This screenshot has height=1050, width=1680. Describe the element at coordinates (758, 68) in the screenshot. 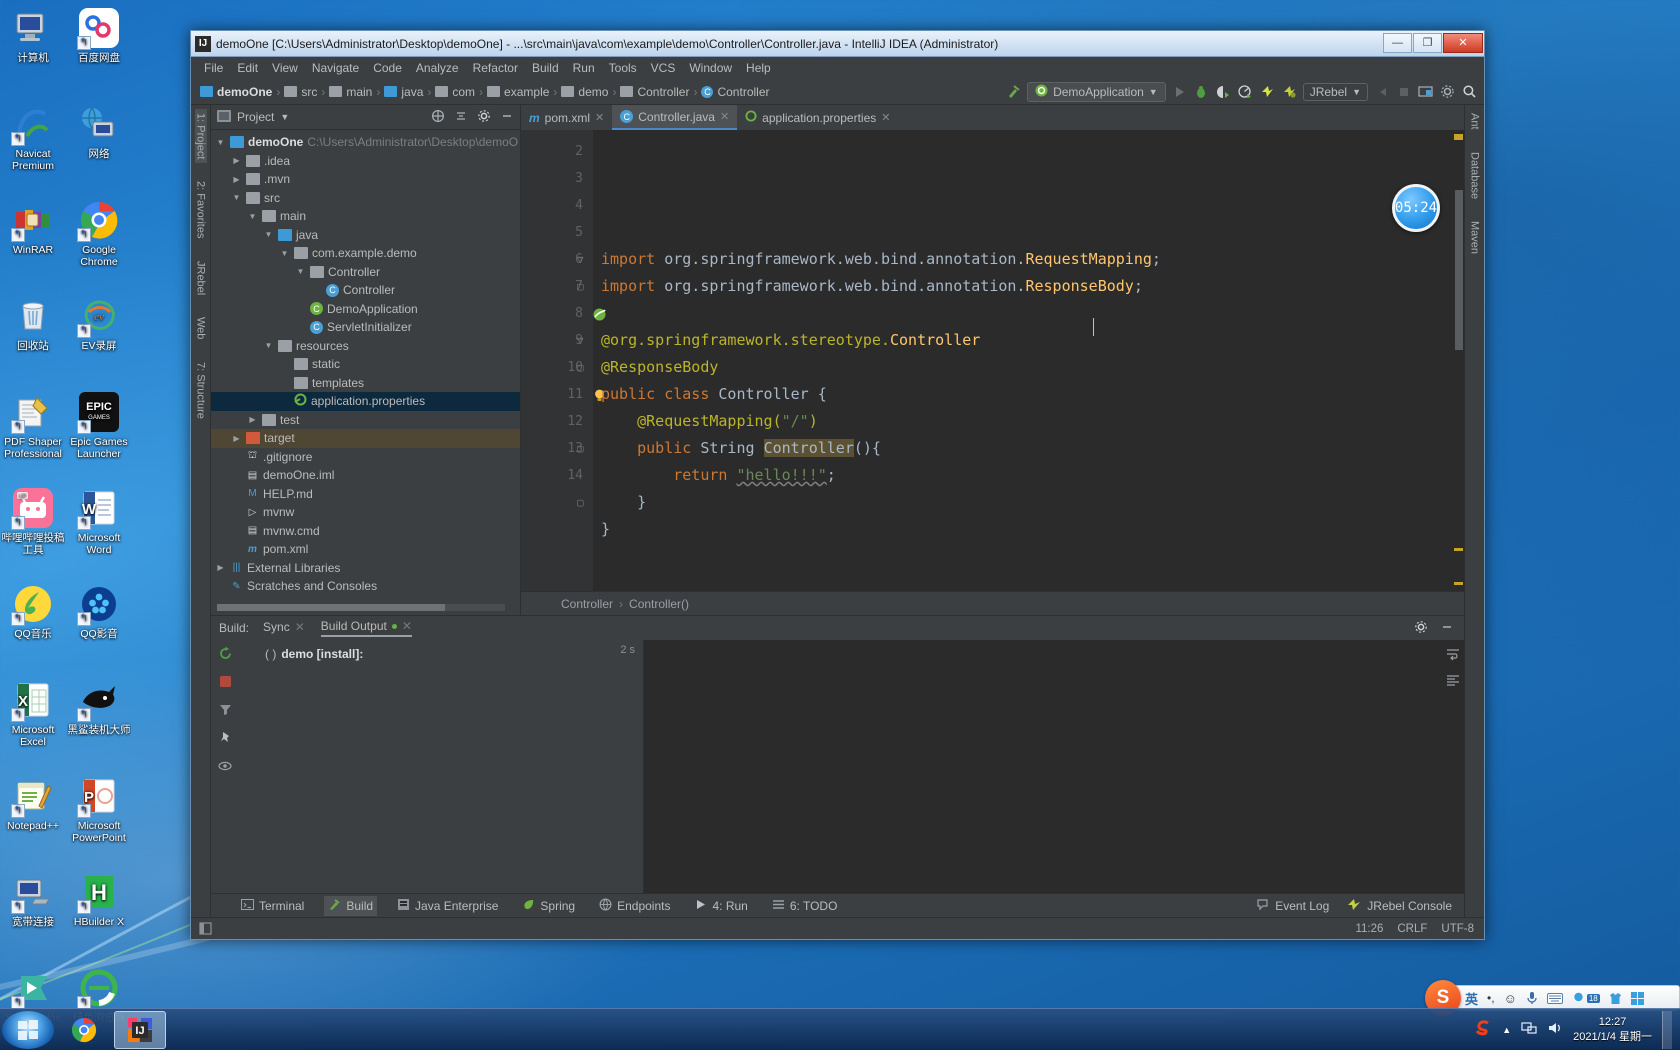

I see `menu-help: Help` at that location.